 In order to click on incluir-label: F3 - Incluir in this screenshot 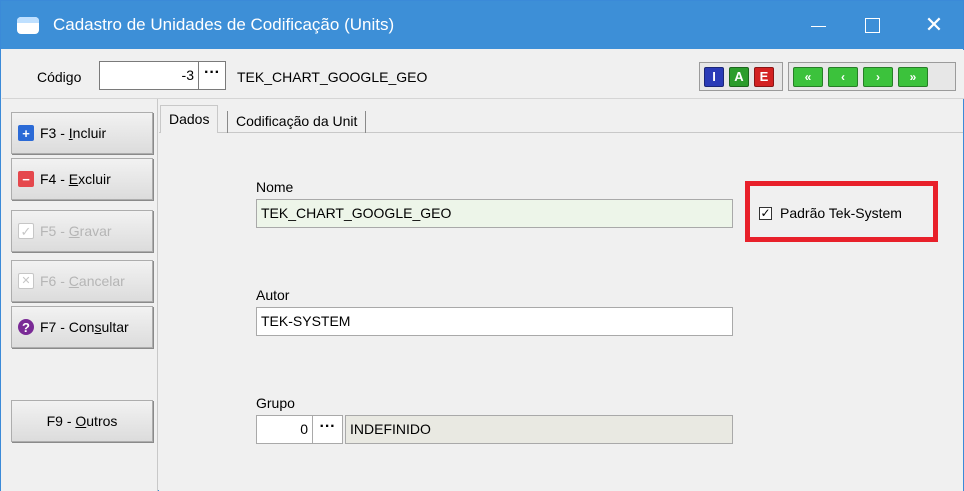, I will do `click(73, 133)`.